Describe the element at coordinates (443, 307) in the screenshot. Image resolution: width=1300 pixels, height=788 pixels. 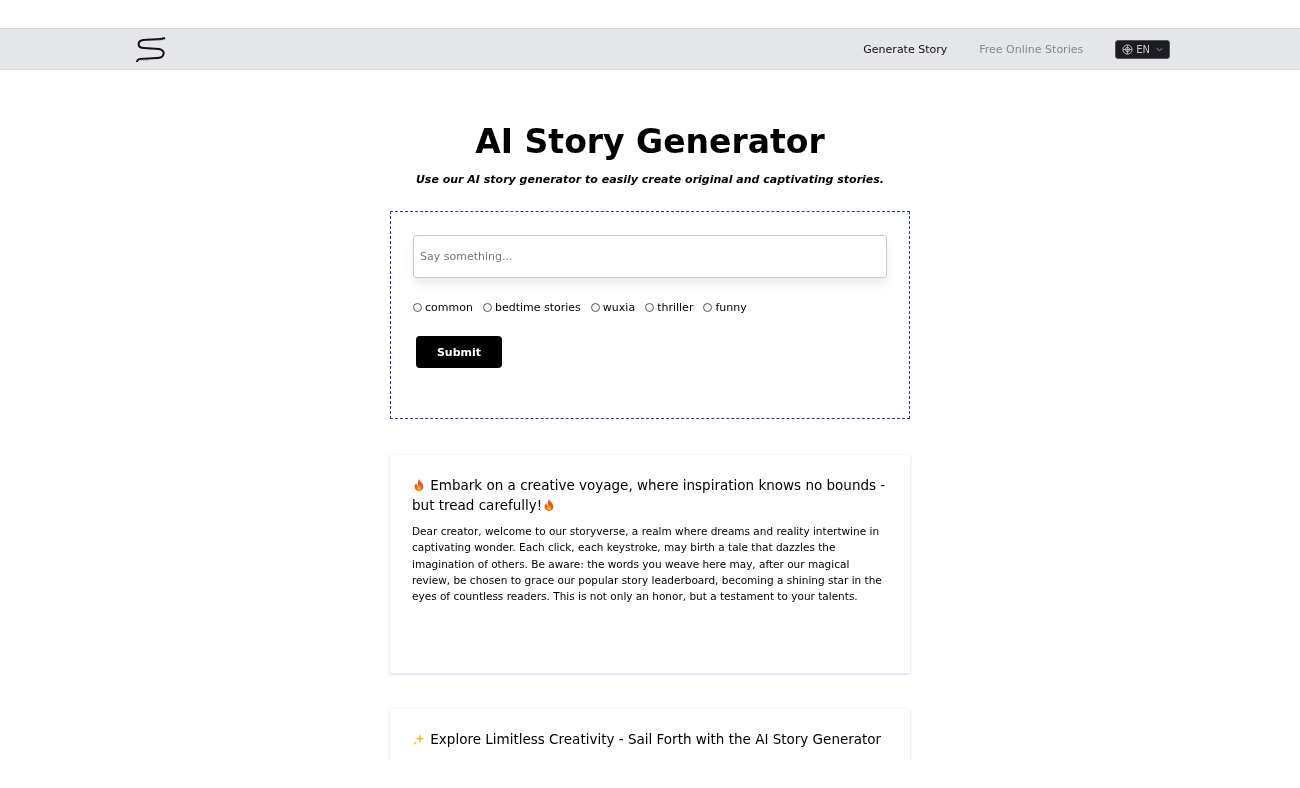
I see `genre-radio: common` at that location.